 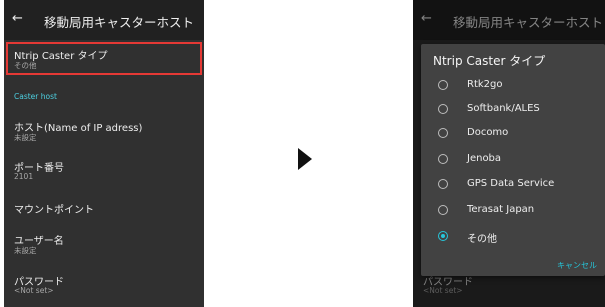 I want to click on back-arrow-icon: ←, so click(x=17, y=18).